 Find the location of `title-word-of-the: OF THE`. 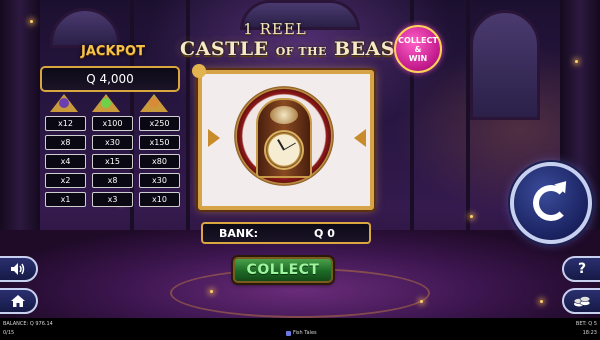

title-word-of-the: OF THE is located at coordinates (301, 51).